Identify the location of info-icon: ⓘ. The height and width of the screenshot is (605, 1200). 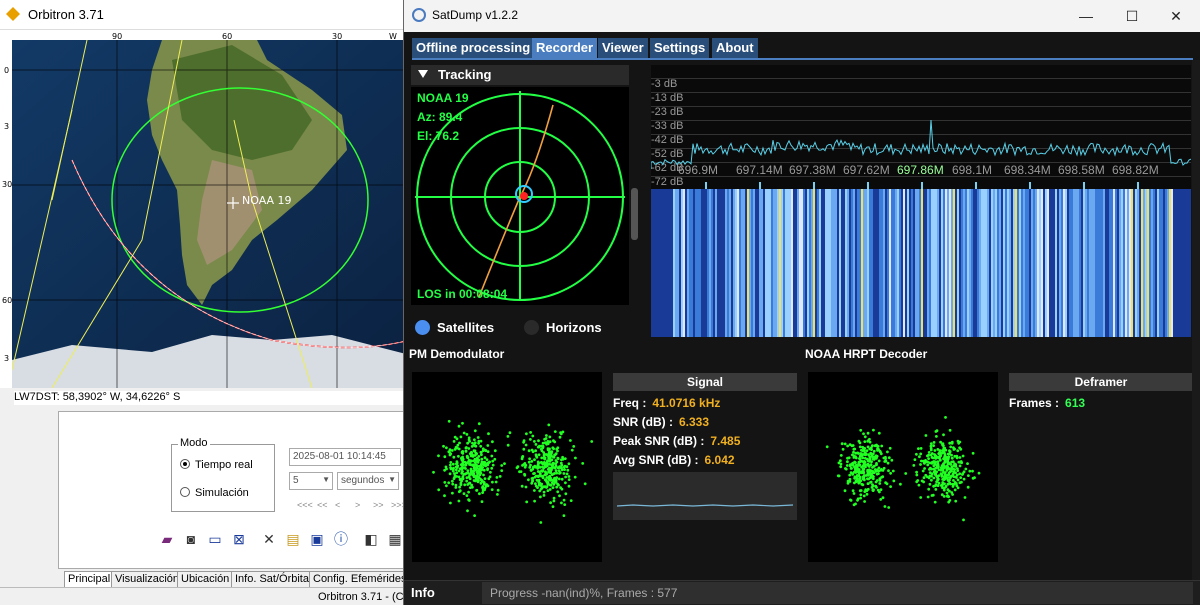
(341, 539).